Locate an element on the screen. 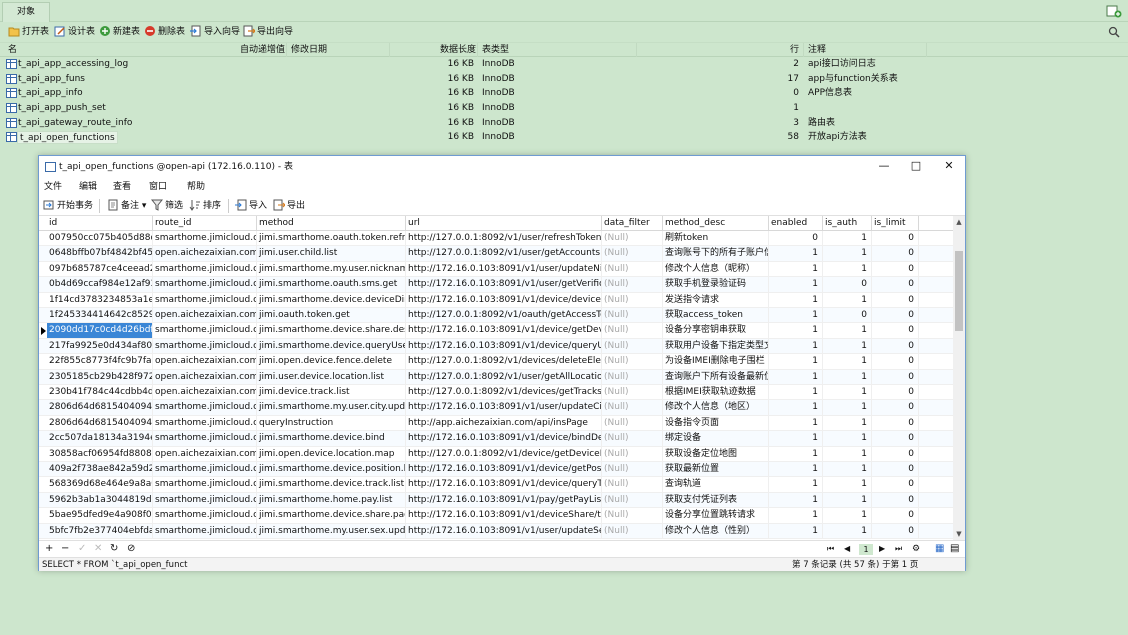 This screenshot has height=635, width=1128. export-wizard-button: 导出向导 is located at coordinates (268, 32).